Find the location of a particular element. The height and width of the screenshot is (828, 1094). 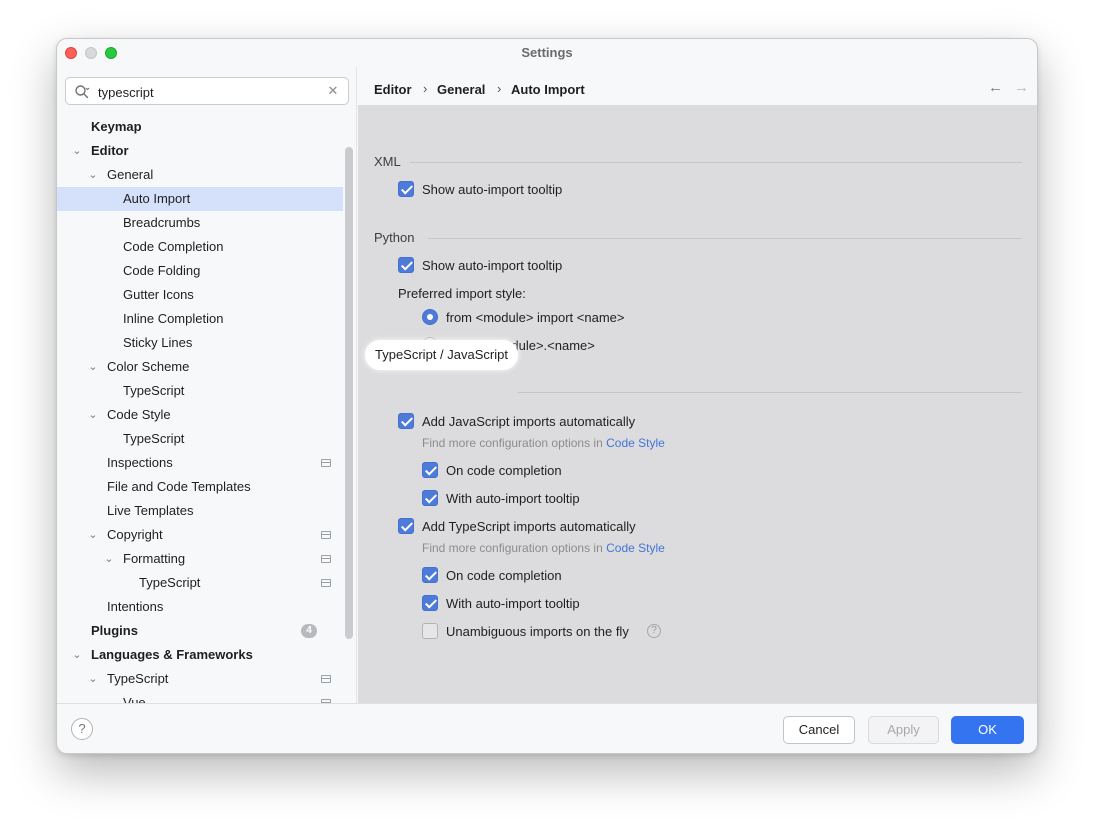

tree-item-label: Breadcrumbs is located at coordinates (162, 222).